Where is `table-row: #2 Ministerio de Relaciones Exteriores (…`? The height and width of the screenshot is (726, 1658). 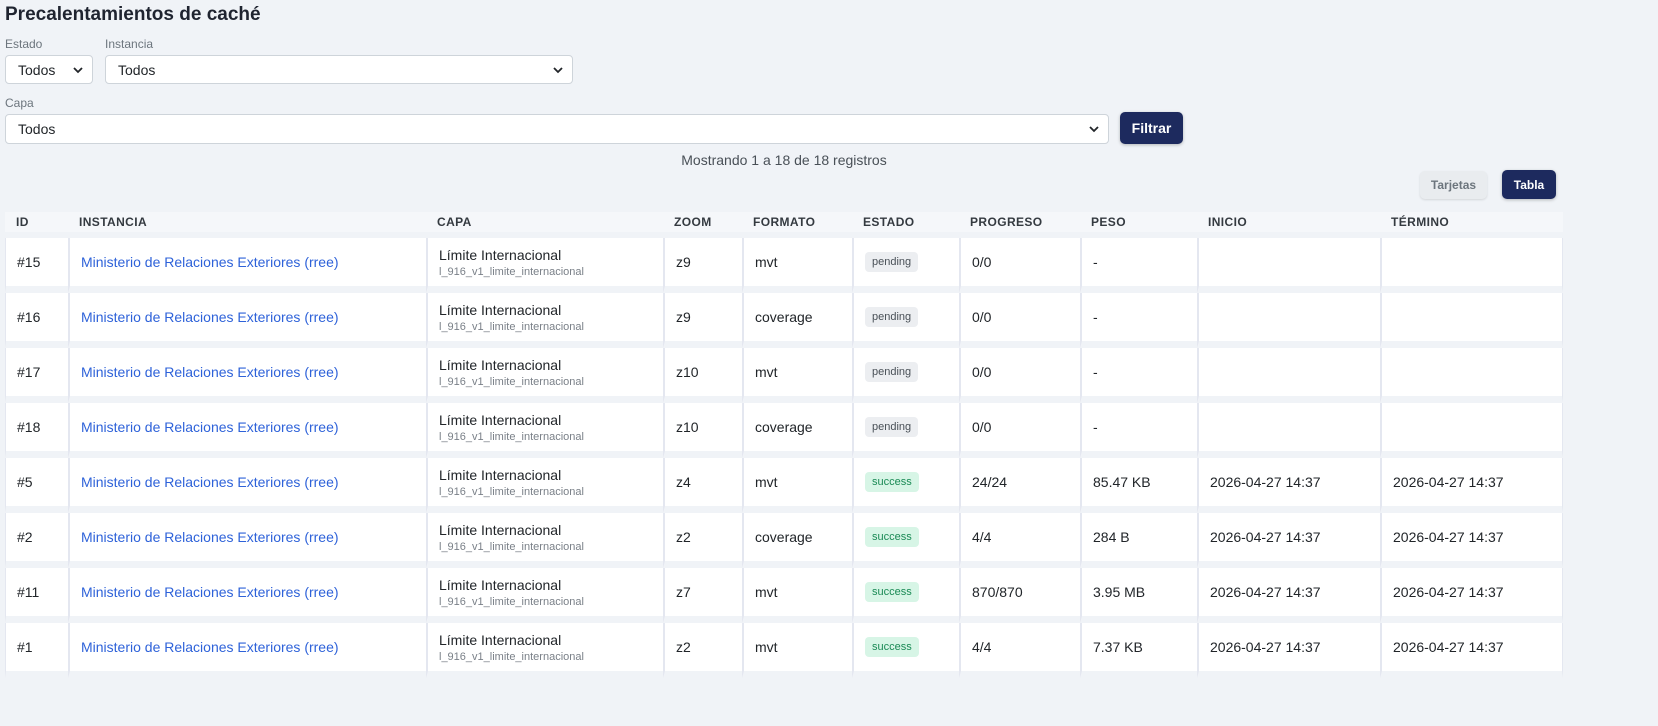
table-row: #2 Ministerio de Relaciones Exteriores (… is located at coordinates (784, 540).